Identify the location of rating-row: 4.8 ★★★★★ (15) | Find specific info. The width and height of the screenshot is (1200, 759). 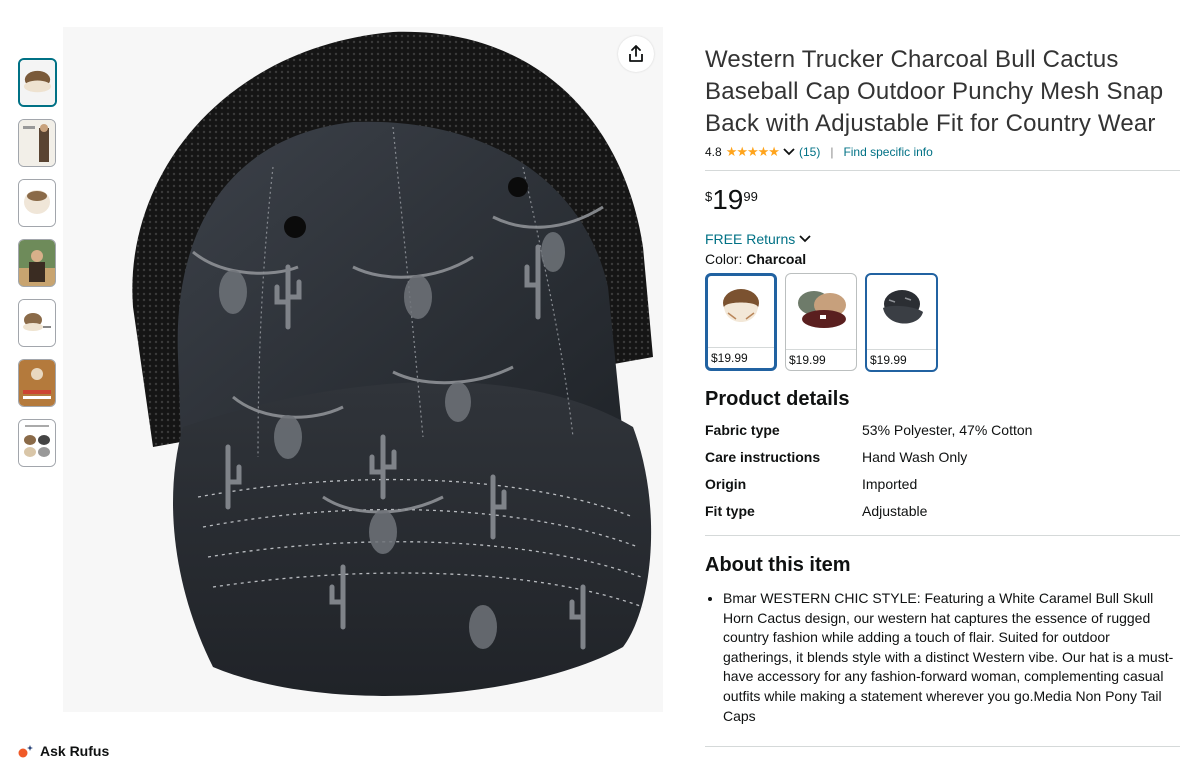
(942, 152).